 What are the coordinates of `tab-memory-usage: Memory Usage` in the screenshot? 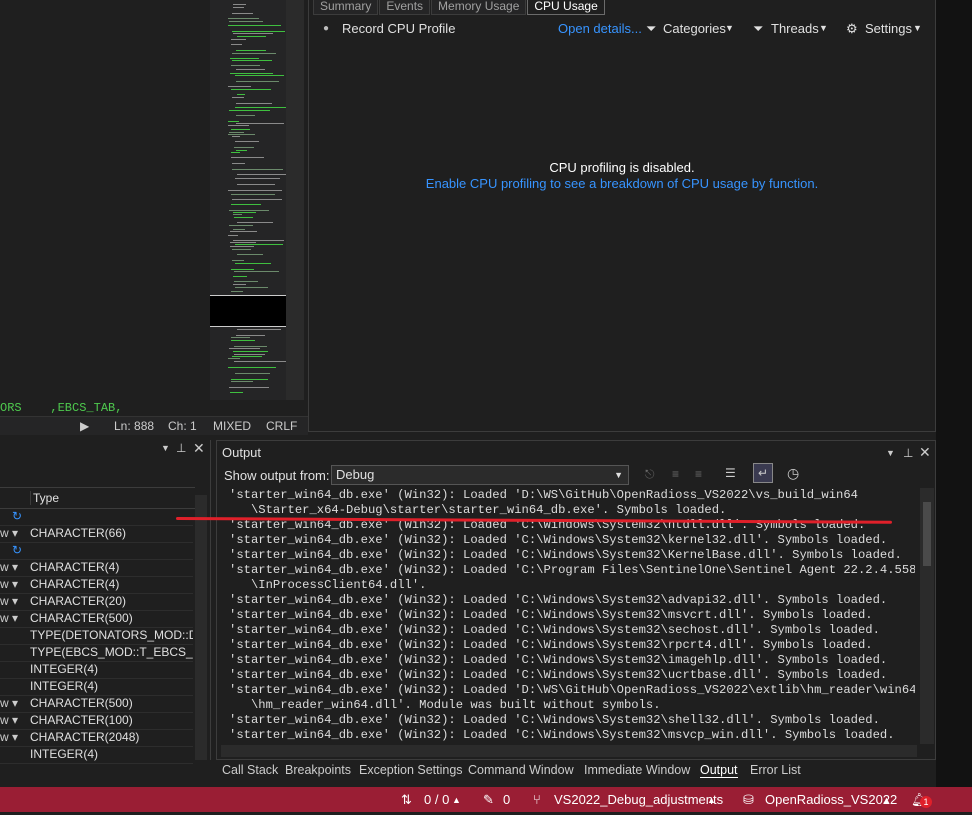 It's located at (479, 7).